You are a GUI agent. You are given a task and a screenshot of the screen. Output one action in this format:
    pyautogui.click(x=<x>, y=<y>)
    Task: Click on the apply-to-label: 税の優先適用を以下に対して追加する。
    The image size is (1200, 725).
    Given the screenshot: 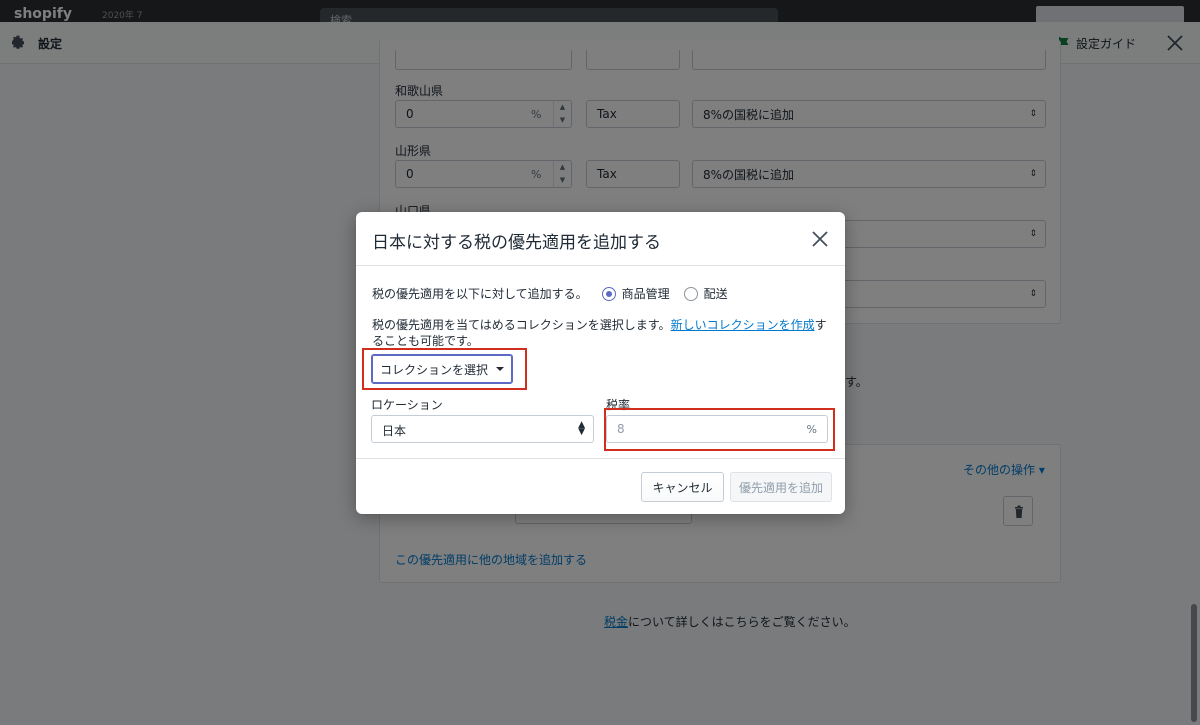 What is the action you would take?
    pyautogui.click(x=480, y=294)
    